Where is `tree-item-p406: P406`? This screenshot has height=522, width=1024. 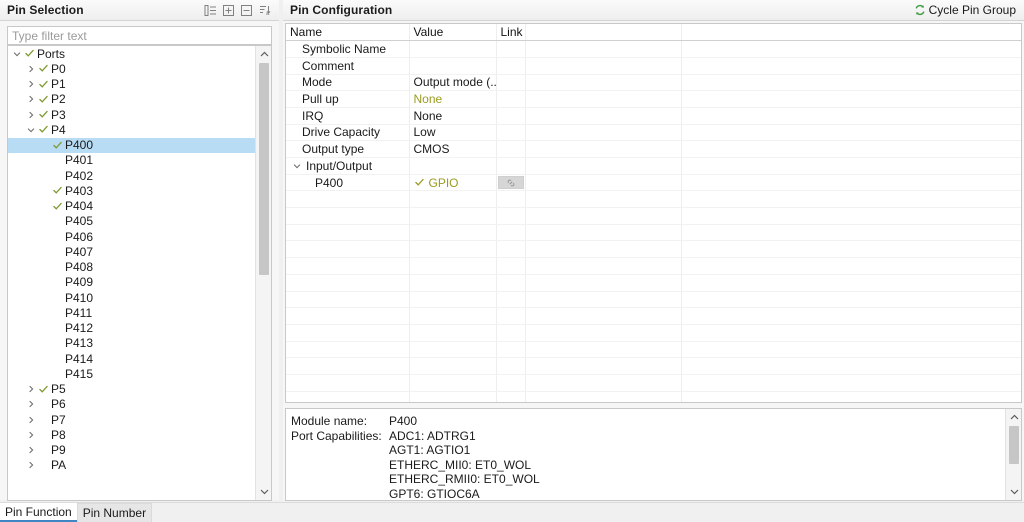
tree-item-p406: P406 is located at coordinates (131, 236).